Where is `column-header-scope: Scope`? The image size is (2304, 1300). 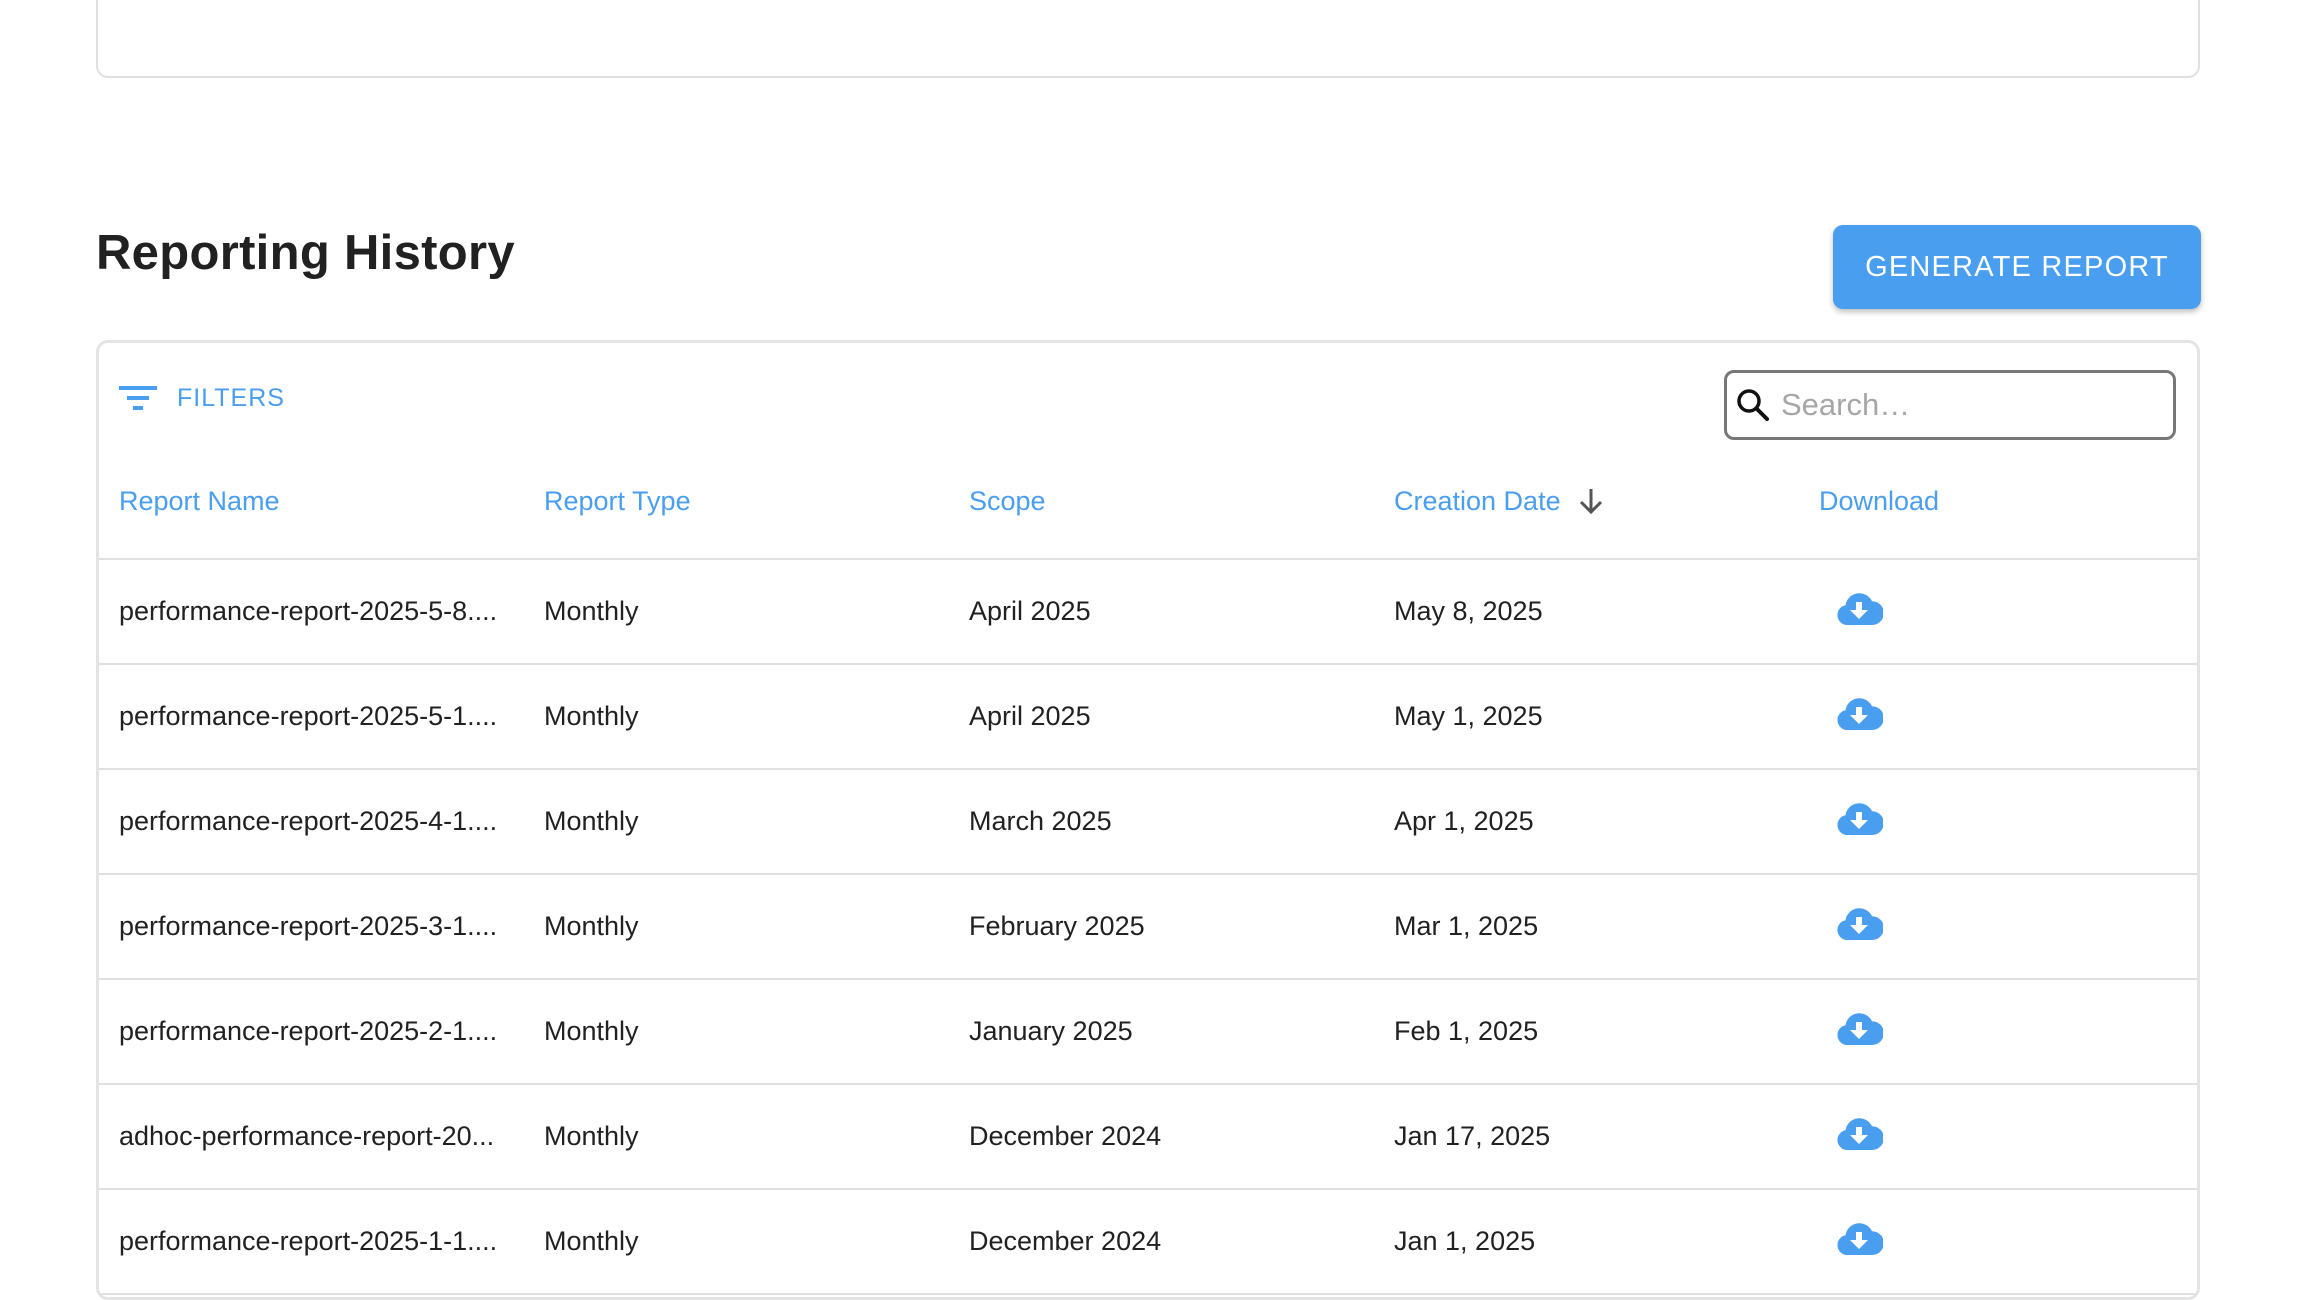
column-header-scope: Scope is located at coordinates (1007, 509).